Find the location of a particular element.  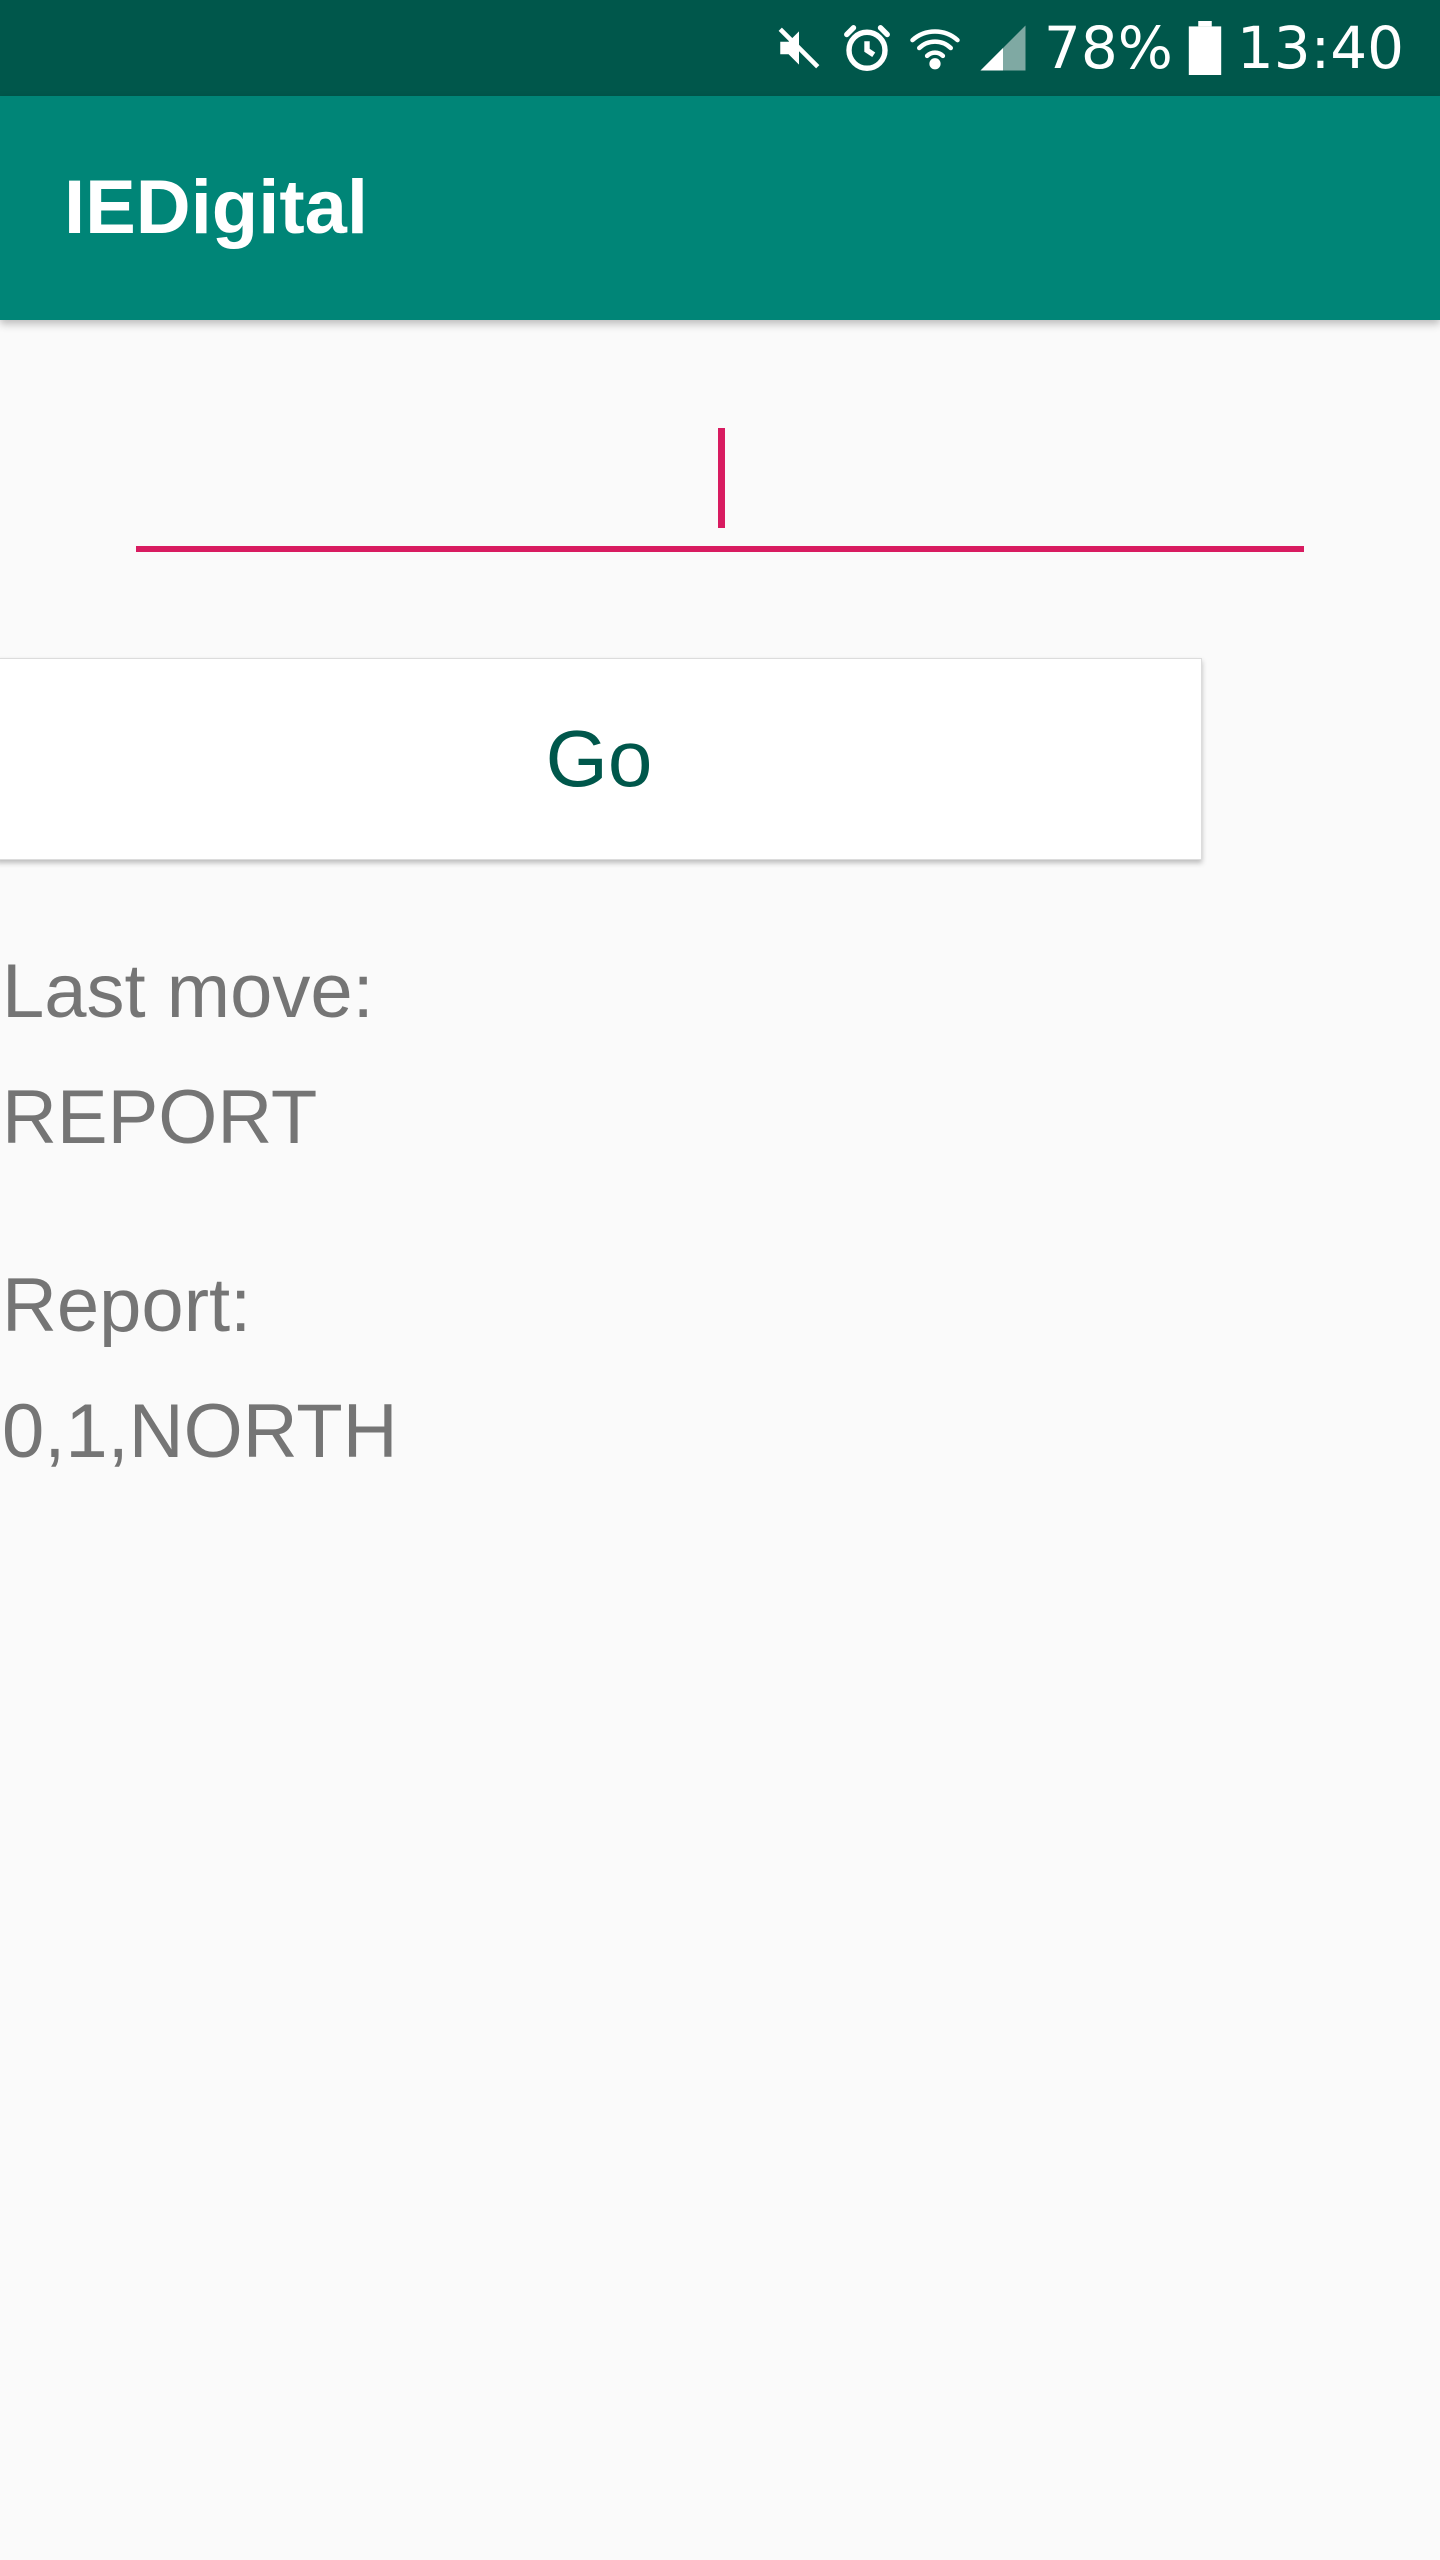

status-bar: 78% 13:40 is located at coordinates (720, 48).